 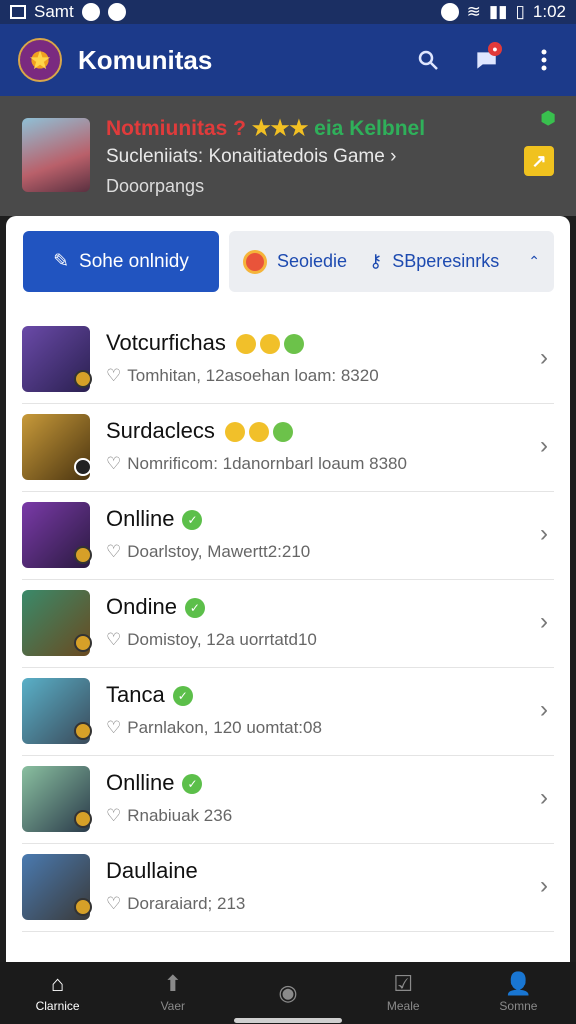 I want to click on carrier-label: Samt, so click(x=54, y=11).